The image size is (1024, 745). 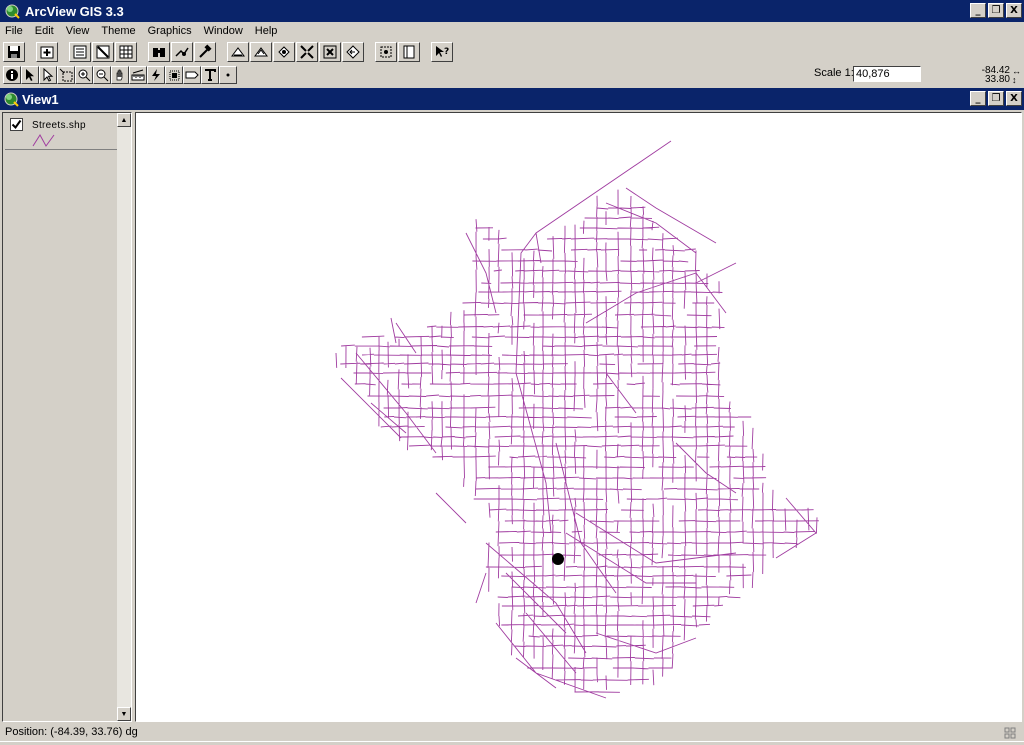 I want to click on draw-point-tool, so click(x=228, y=75).